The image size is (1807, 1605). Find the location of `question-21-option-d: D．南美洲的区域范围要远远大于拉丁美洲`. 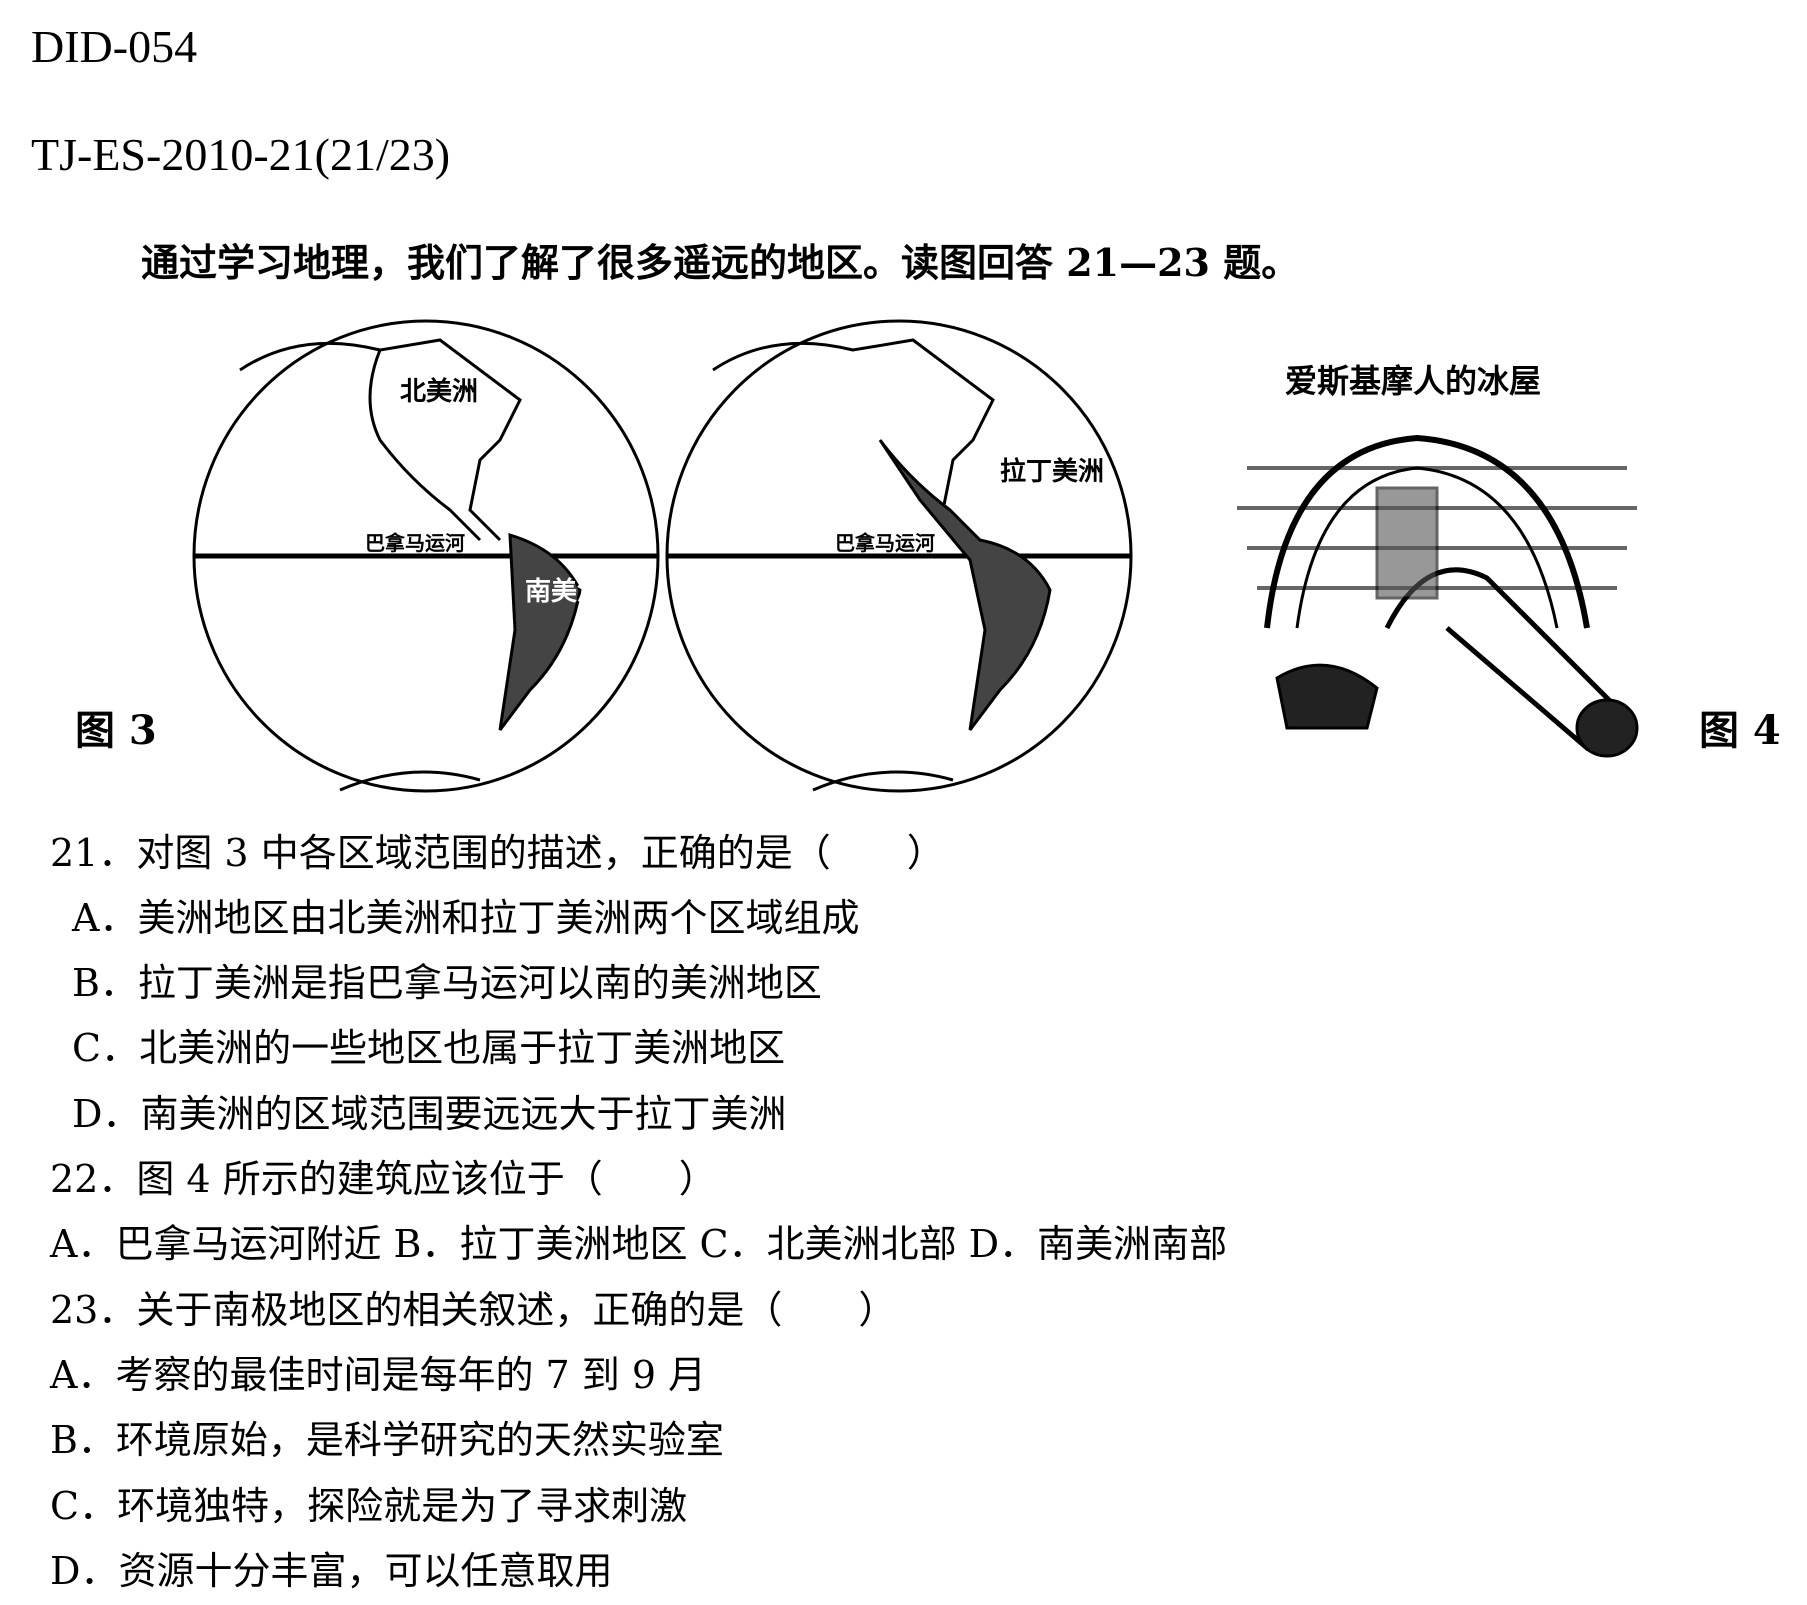

question-21-option-d: D．南美洲的区域范围要远远大于拉丁美洲 is located at coordinates (429, 1114).